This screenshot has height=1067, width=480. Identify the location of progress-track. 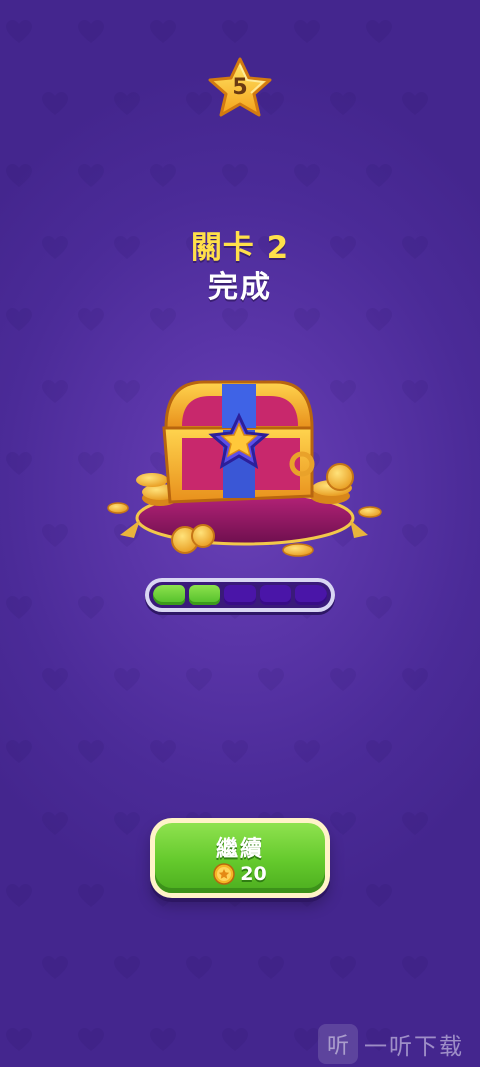
(240, 595).